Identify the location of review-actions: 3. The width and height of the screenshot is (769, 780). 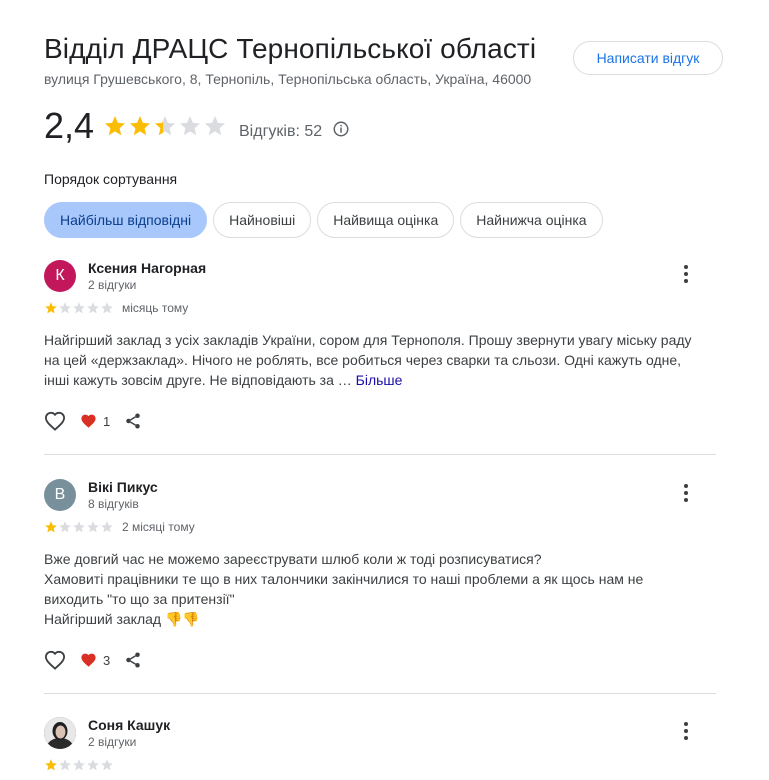
(93, 660).